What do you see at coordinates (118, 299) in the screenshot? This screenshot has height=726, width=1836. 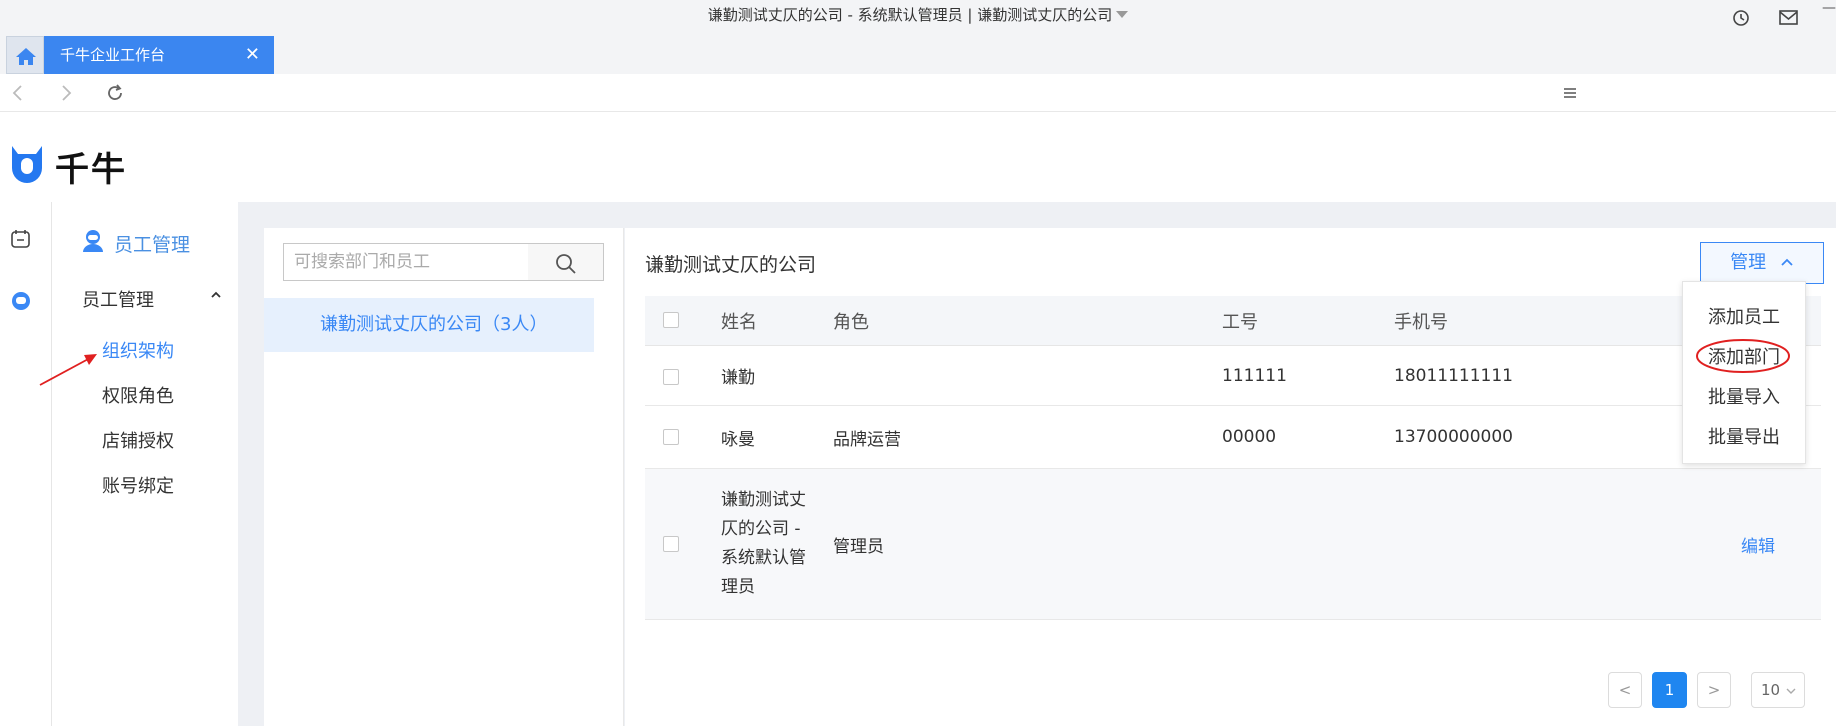 I see `side-nav-group-staff: 员工管理` at bounding box center [118, 299].